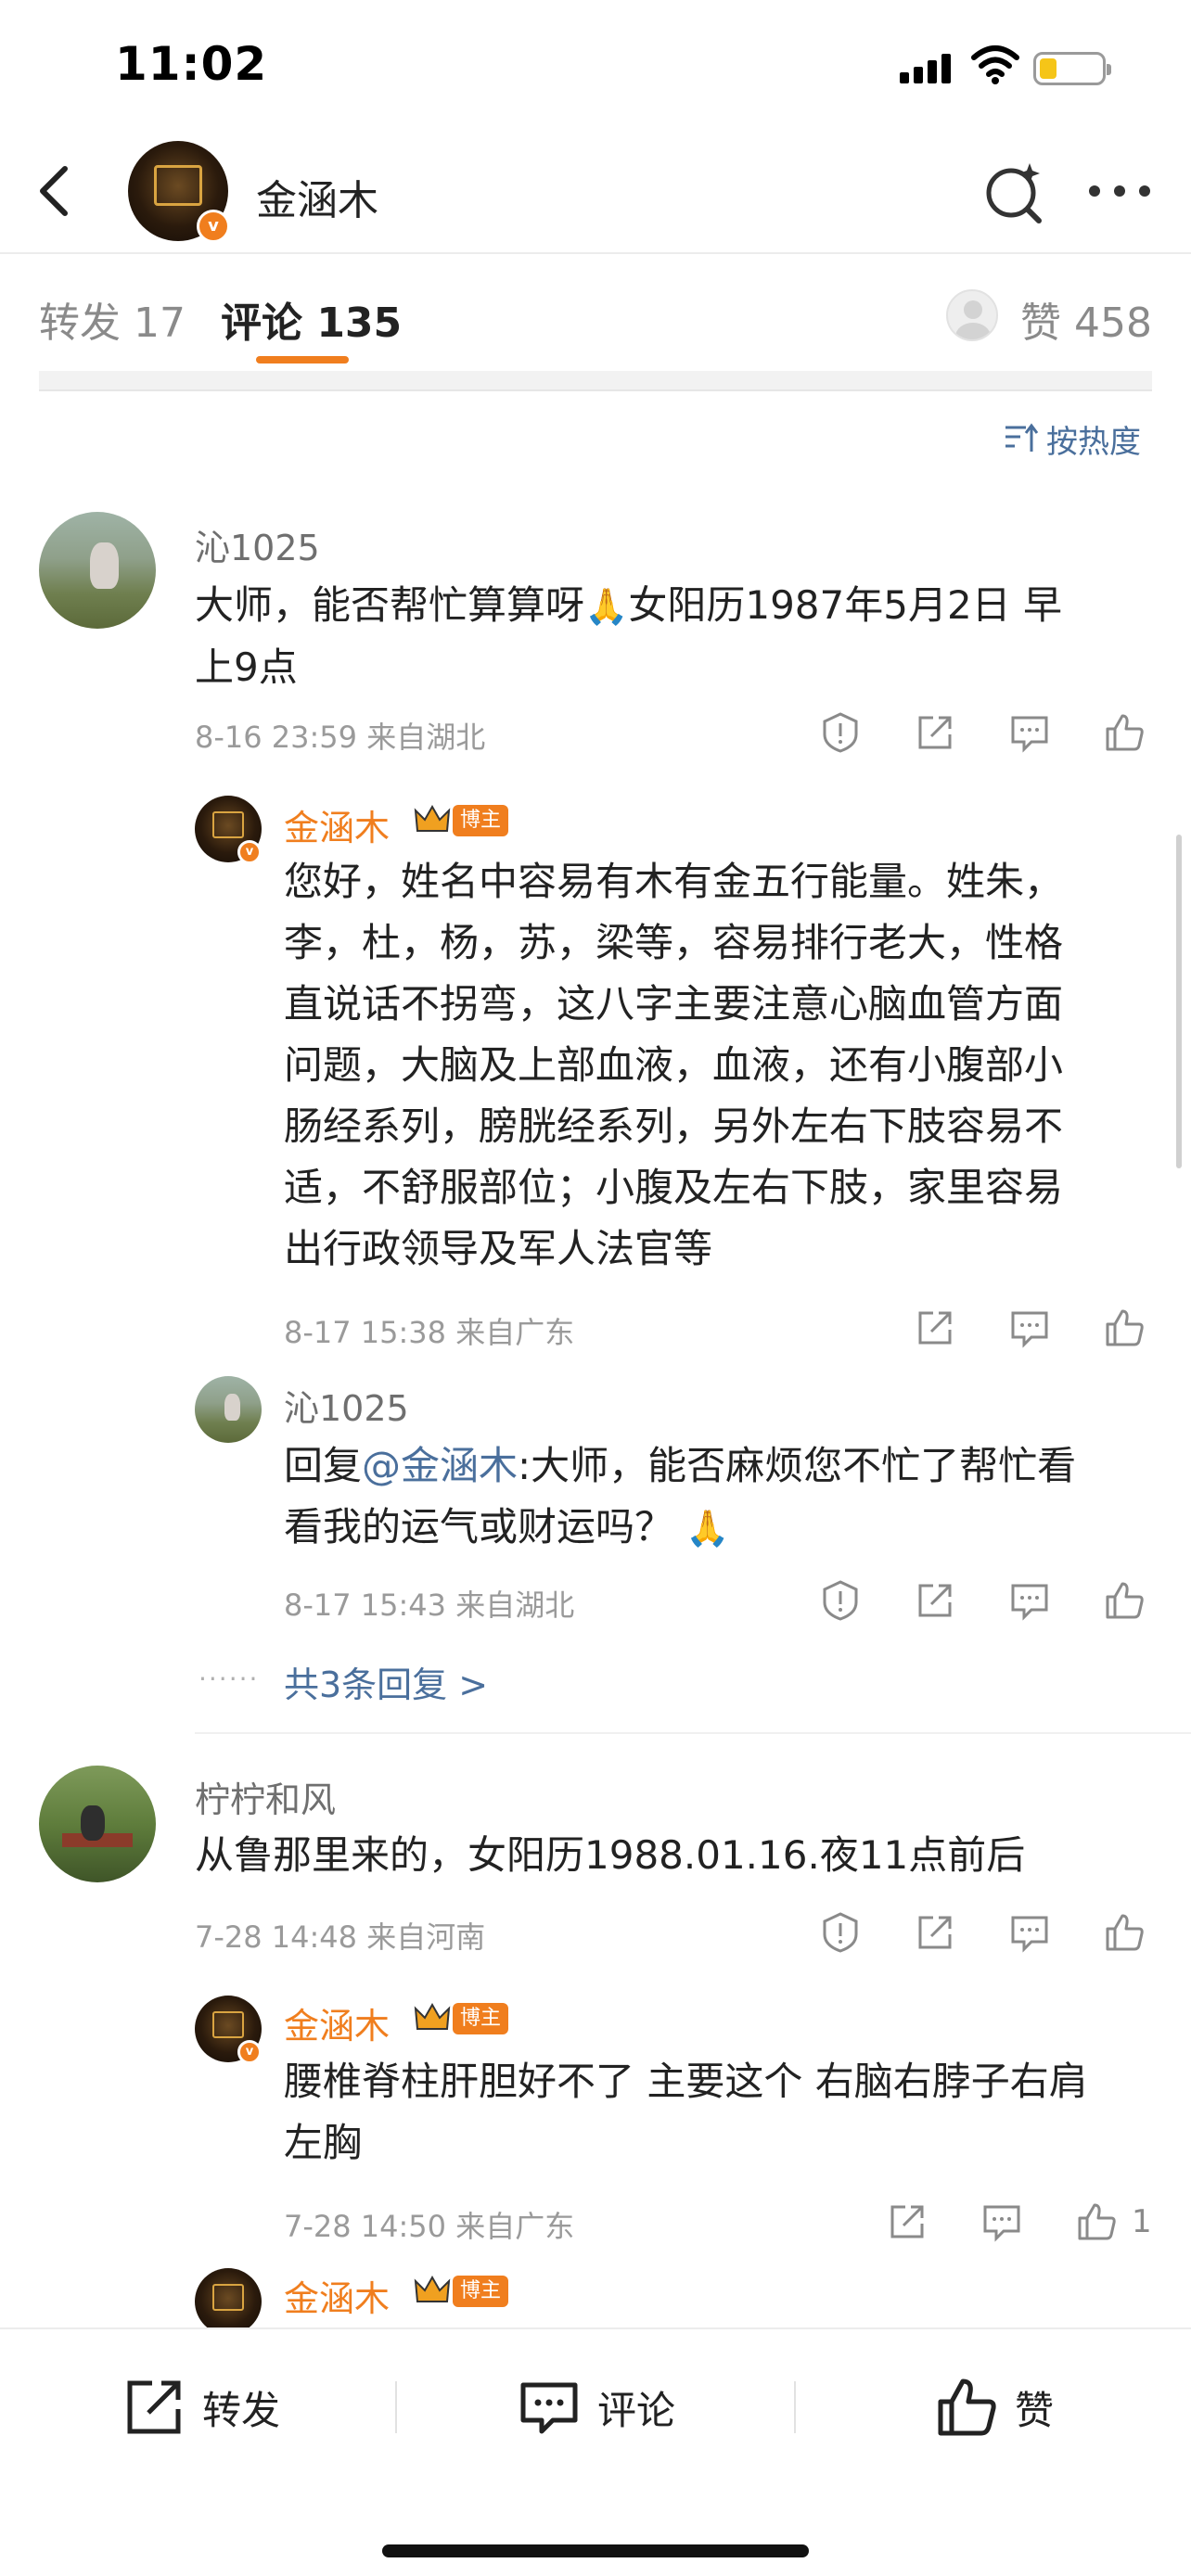  What do you see at coordinates (429, 1332) in the screenshot?
I see `reply-meta: 8-17 15:38 来自广东` at bounding box center [429, 1332].